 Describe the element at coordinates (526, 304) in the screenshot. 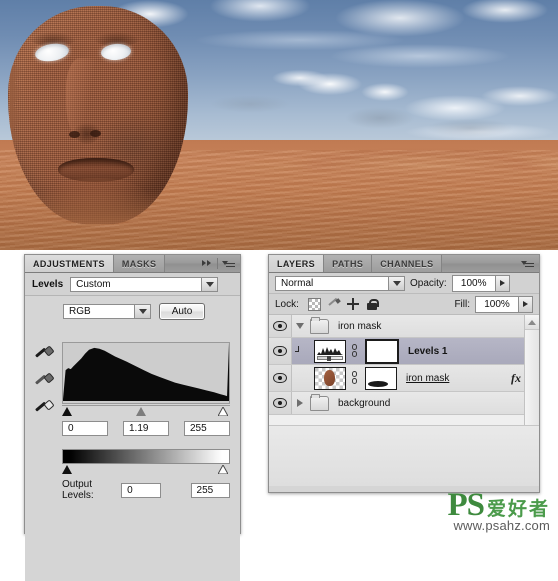

I see `fill-flyout-icon` at that location.